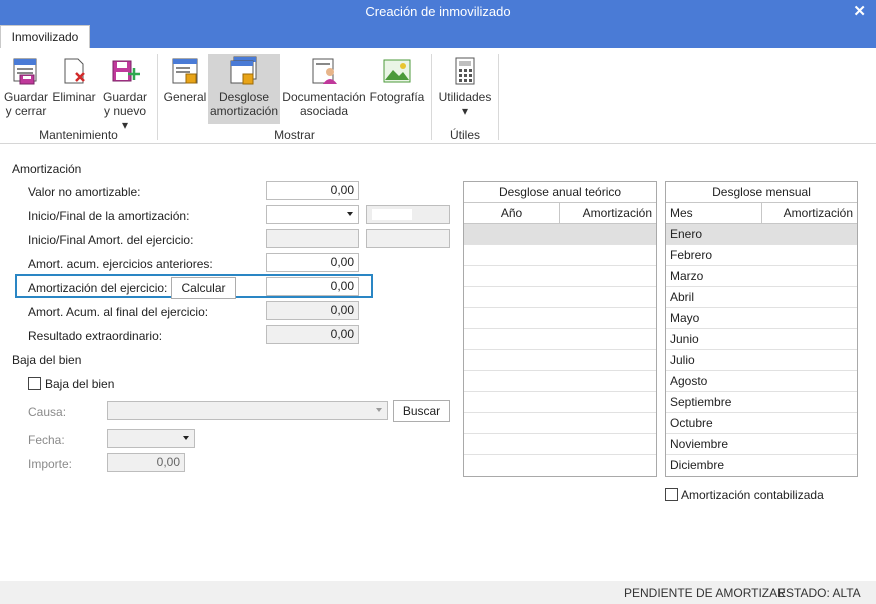 The image size is (876, 604). I want to click on delete-button: Eliminar, so click(74, 80).